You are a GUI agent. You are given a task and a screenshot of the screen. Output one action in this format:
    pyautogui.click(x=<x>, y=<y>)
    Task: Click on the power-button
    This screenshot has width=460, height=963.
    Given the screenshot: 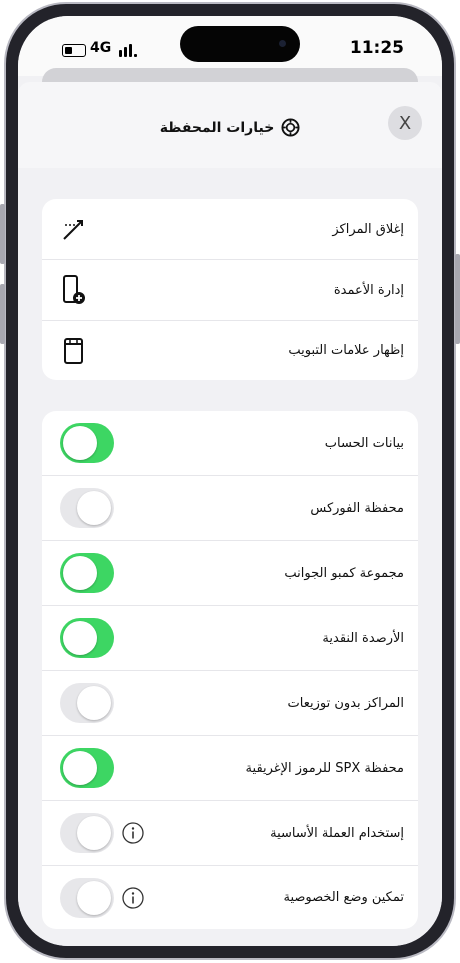 What is the action you would take?
    pyautogui.click(x=457, y=299)
    